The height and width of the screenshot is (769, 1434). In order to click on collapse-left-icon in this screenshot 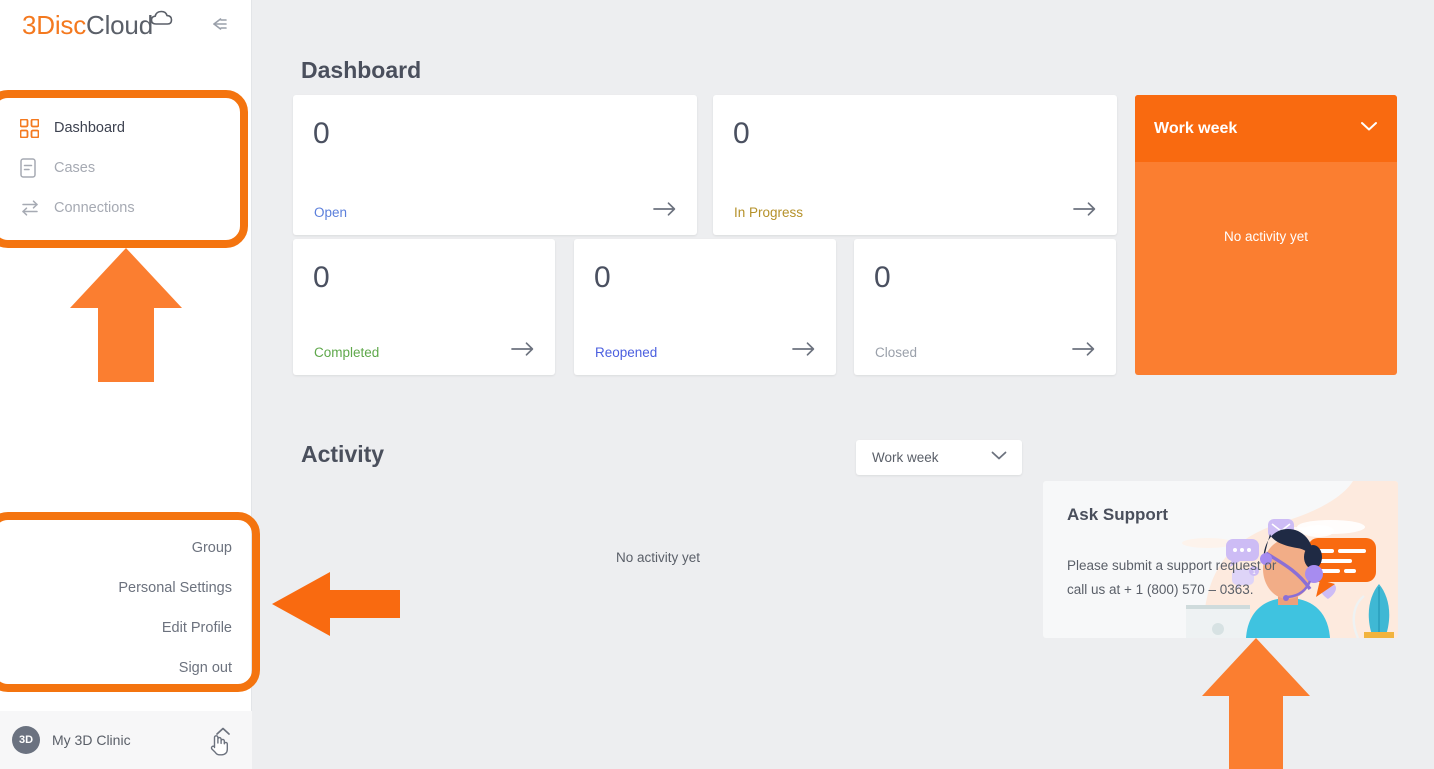, I will do `click(219, 26)`.